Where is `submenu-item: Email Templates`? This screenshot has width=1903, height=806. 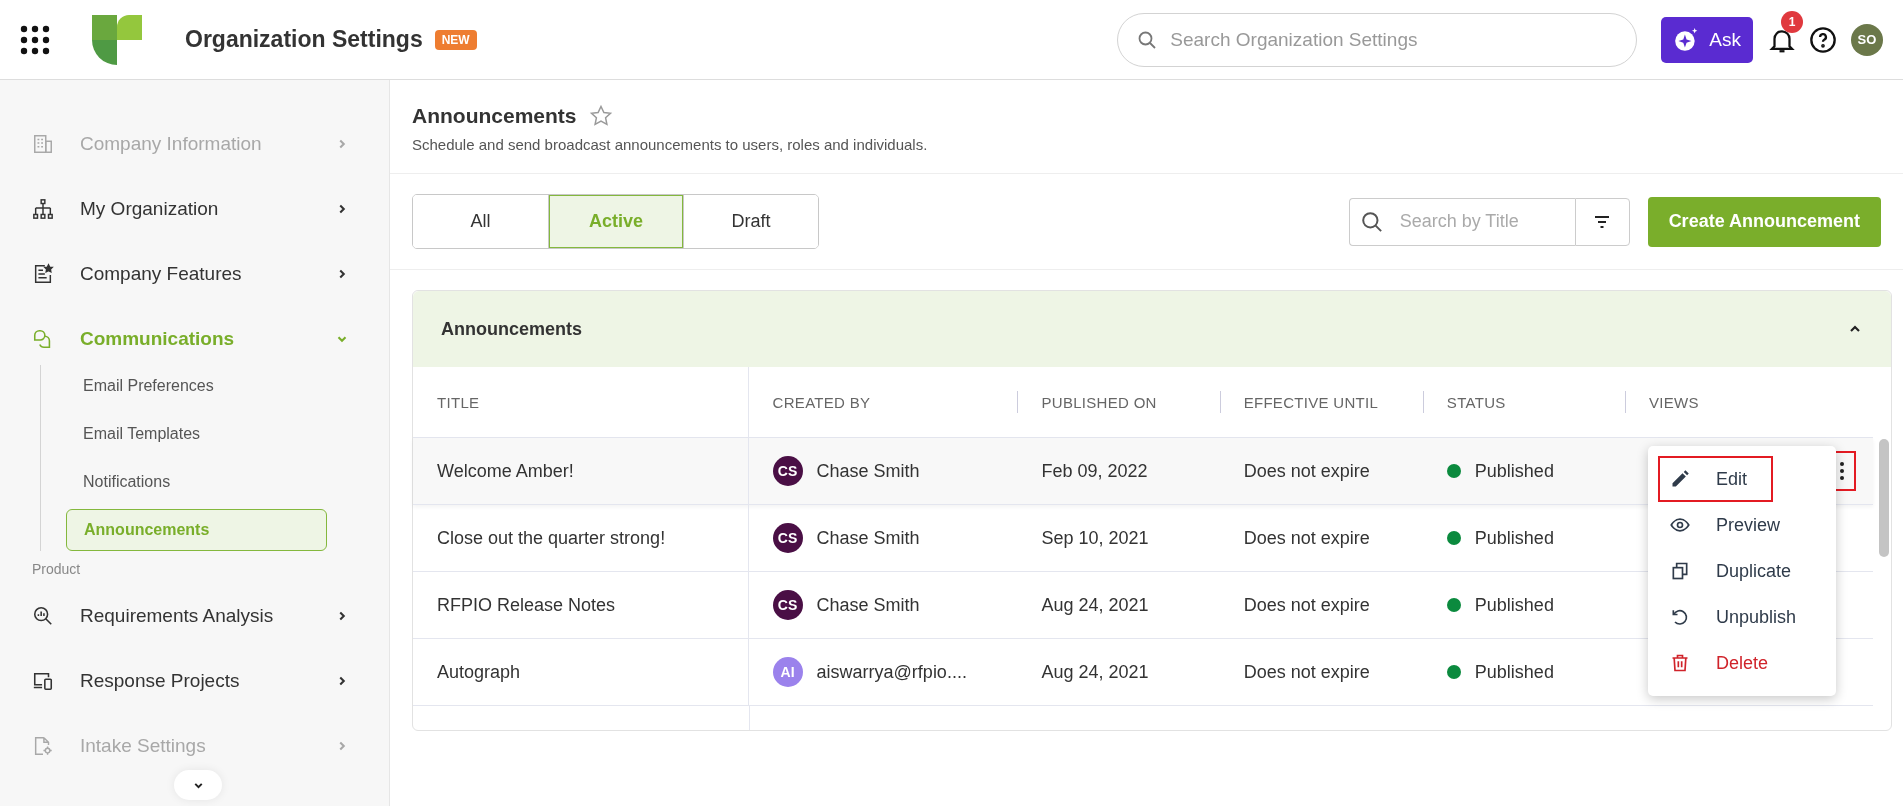
submenu-item: Email Templates is located at coordinates (196, 434).